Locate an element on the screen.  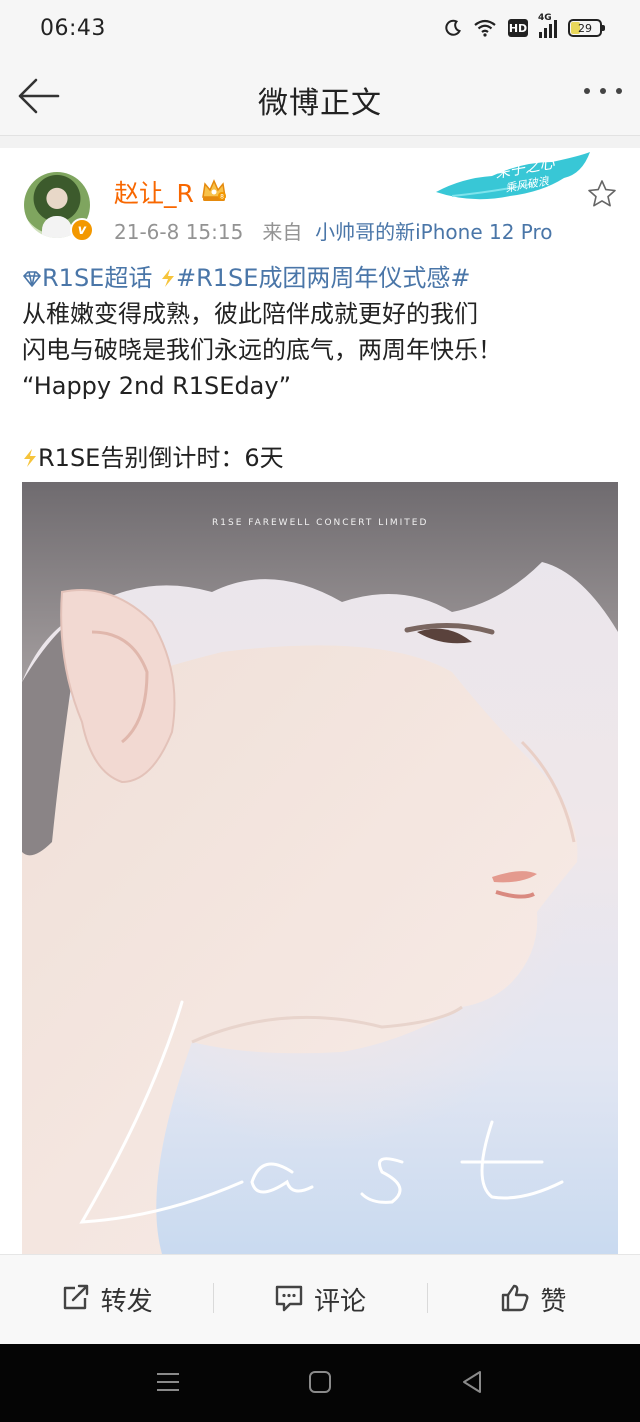
supertopic-diamond-icon is located at coordinates (32, 278).